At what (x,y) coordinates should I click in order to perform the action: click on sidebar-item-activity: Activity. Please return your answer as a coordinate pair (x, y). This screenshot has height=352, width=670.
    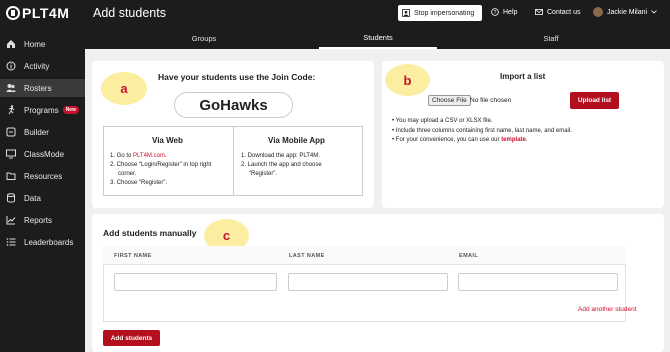
    Looking at the image, I should click on (42, 66).